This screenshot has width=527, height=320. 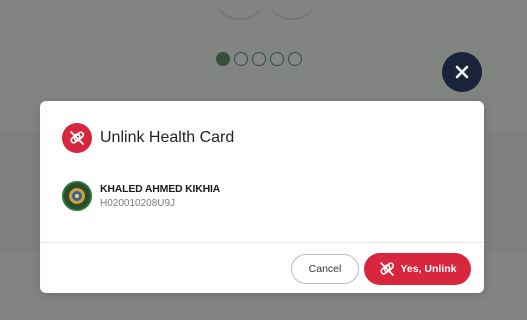 What do you see at coordinates (160, 196) in the screenshot?
I see `member-info: KHALED AHMED KIKHIA H020010208U9J` at bounding box center [160, 196].